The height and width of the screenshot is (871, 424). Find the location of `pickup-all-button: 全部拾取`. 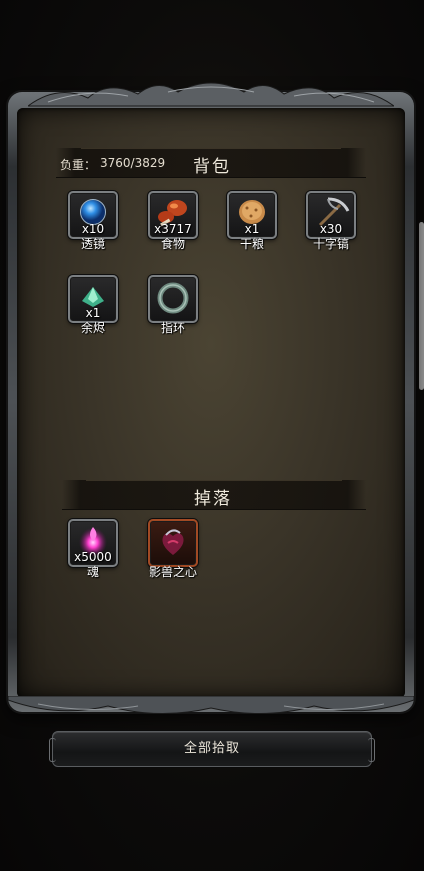

pickup-all-button: 全部拾取 is located at coordinates (212, 749).